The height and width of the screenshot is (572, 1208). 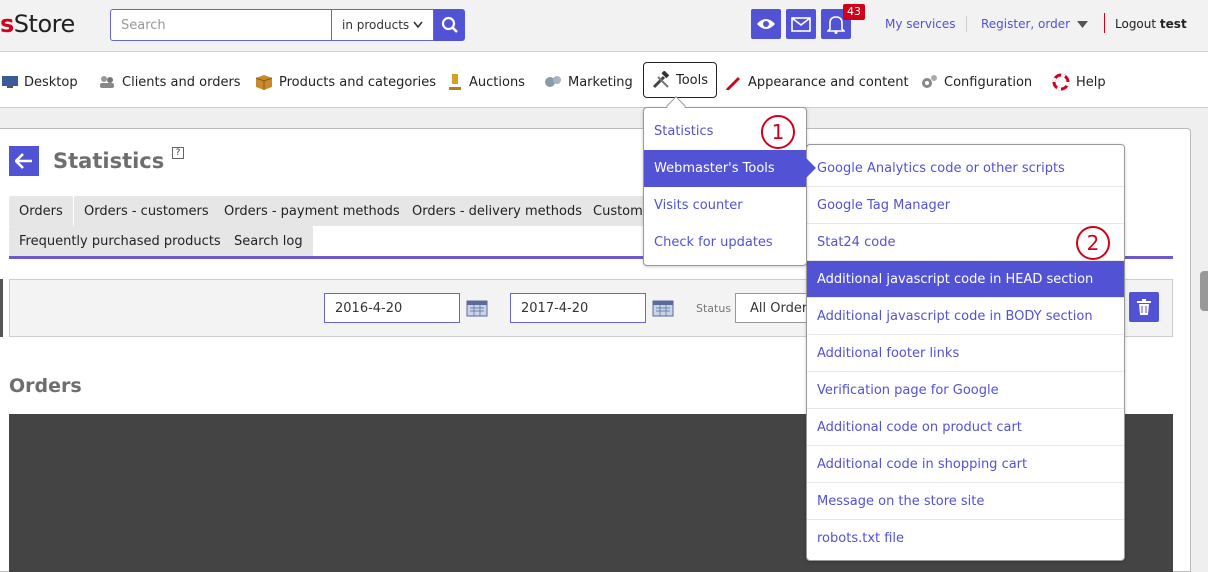 I want to click on tab-frequently-purchased-products: Frequently purchased products, so click(x=120, y=241).